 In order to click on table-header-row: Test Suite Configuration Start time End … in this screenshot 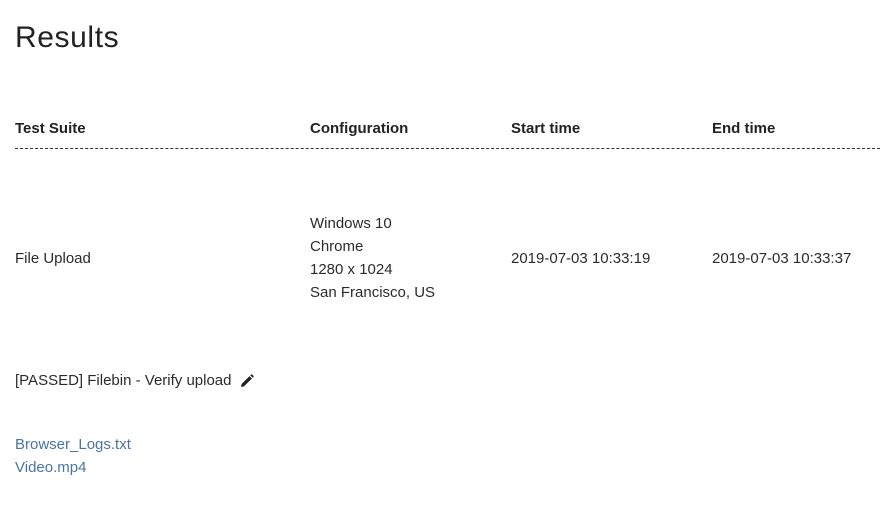, I will do `click(447, 128)`.